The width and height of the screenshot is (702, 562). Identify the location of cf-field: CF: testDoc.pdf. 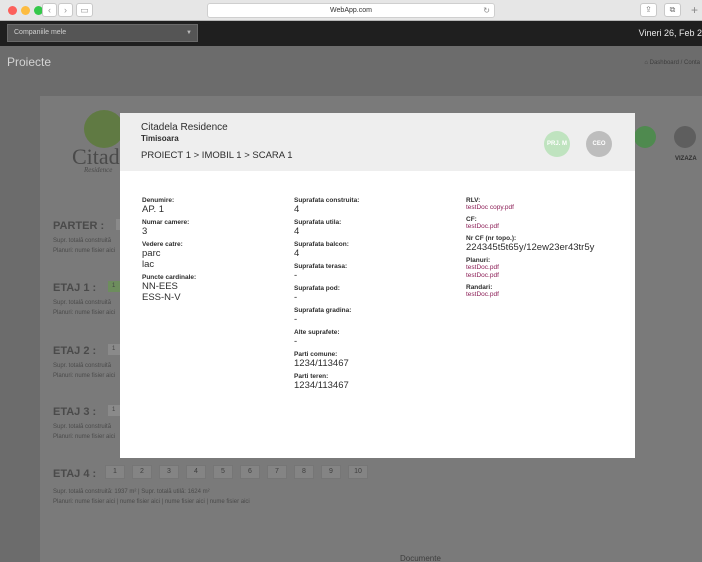
(546, 223).